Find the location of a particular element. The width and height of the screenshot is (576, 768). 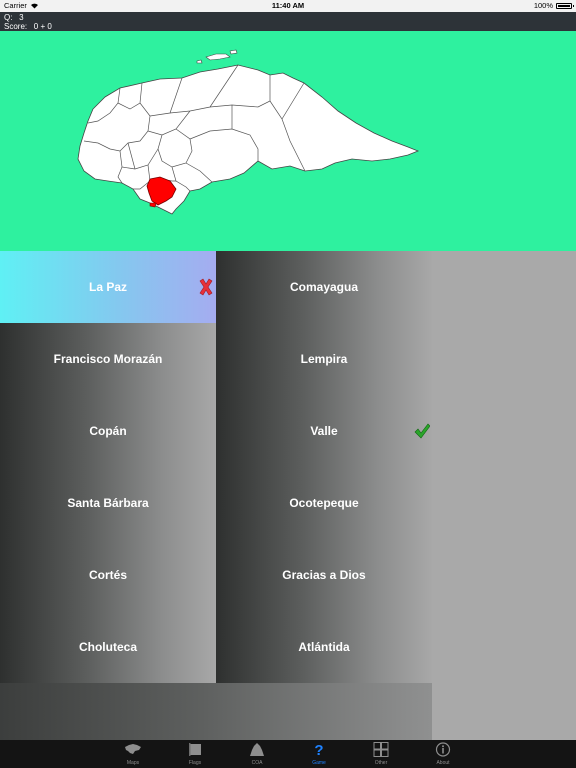

answer-button-choluteca: Choluteca is located at coordinates (108, 647).